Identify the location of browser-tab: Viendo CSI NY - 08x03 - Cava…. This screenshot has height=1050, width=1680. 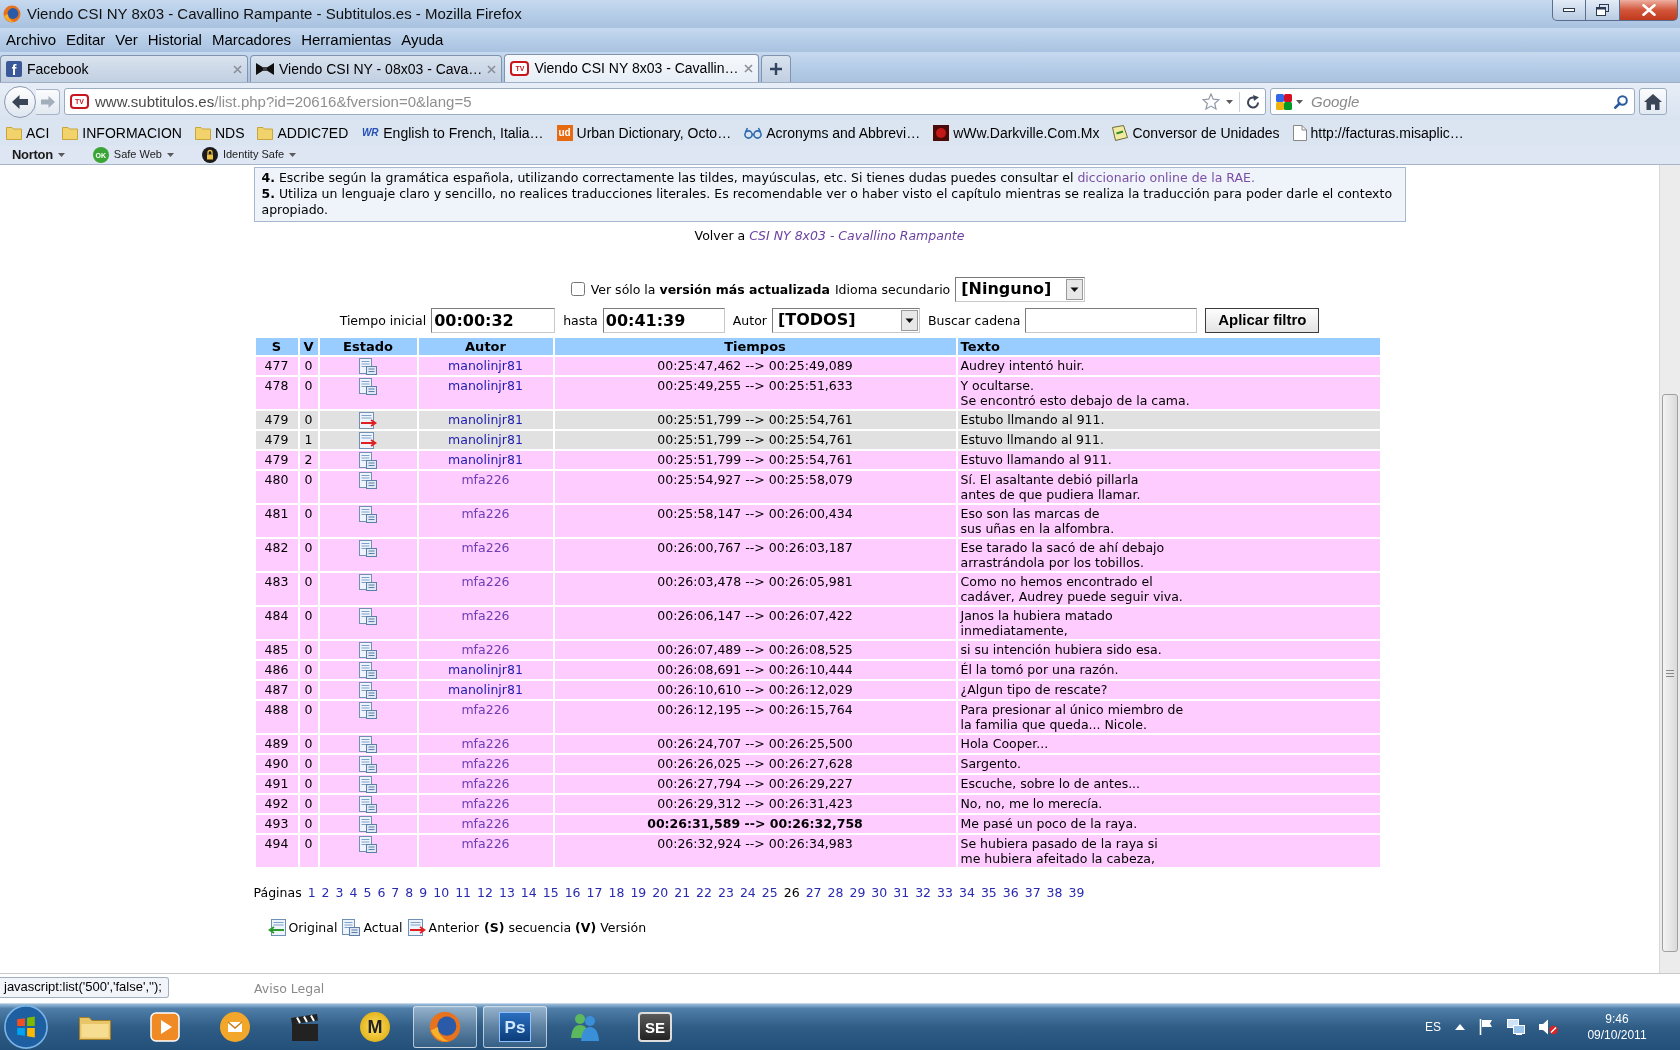
(376, 68).